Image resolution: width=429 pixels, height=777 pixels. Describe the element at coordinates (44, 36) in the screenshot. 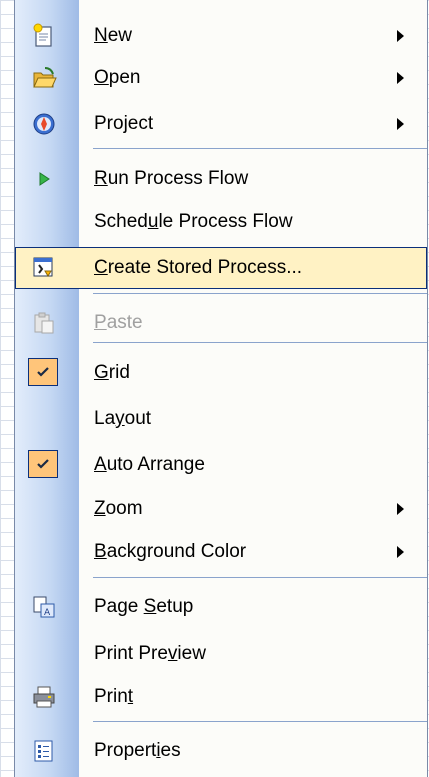

I see `new-document-icon` at that location.